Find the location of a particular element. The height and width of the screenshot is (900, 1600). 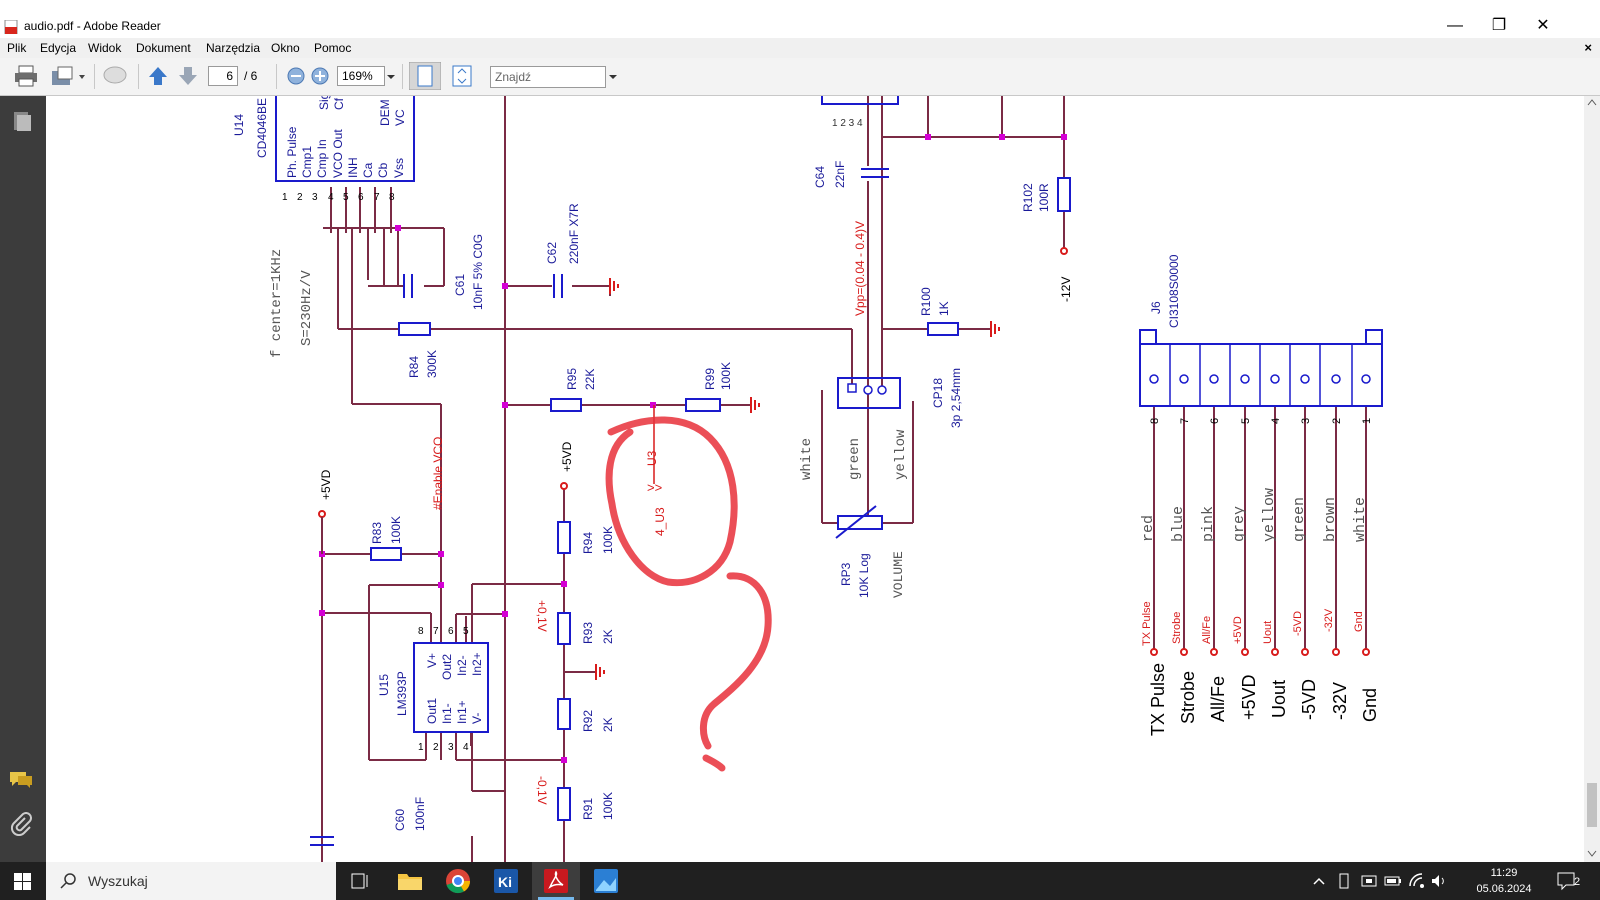

svg-text: 5 is located at coordinates (466, 631).